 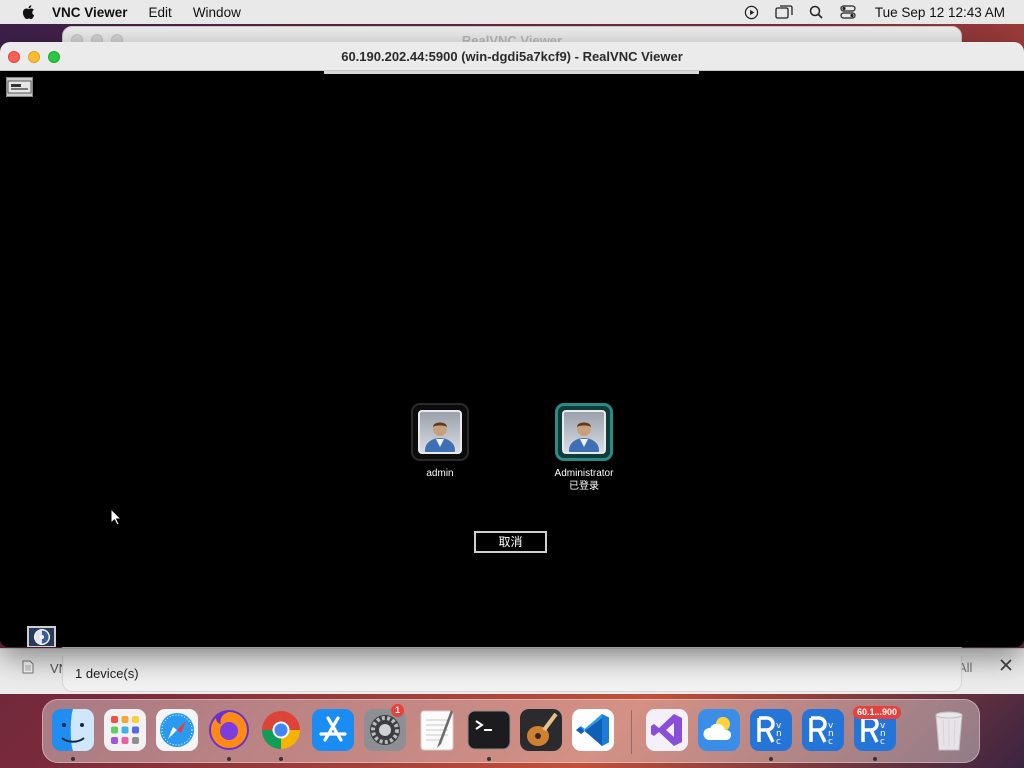 What do you see at coordinates (784, 12) in the screenshot?
I see `window-switch-icon` at bounding box center [784, 12].